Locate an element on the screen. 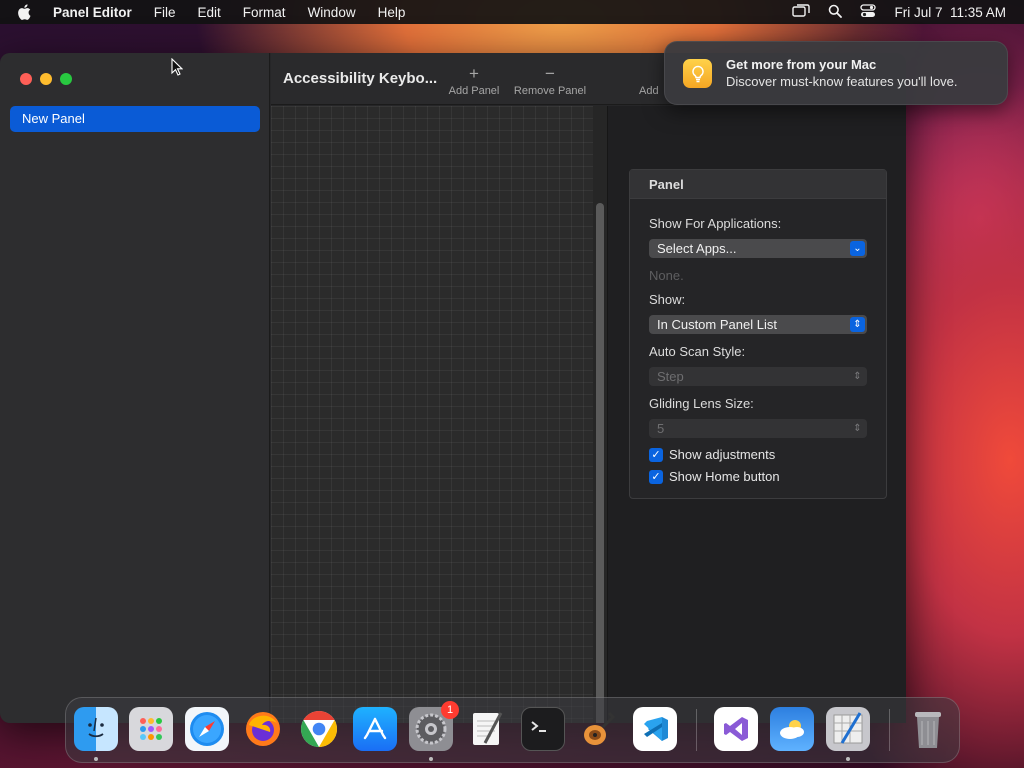  lightbulb-icon is located at coordinates (697, 73).